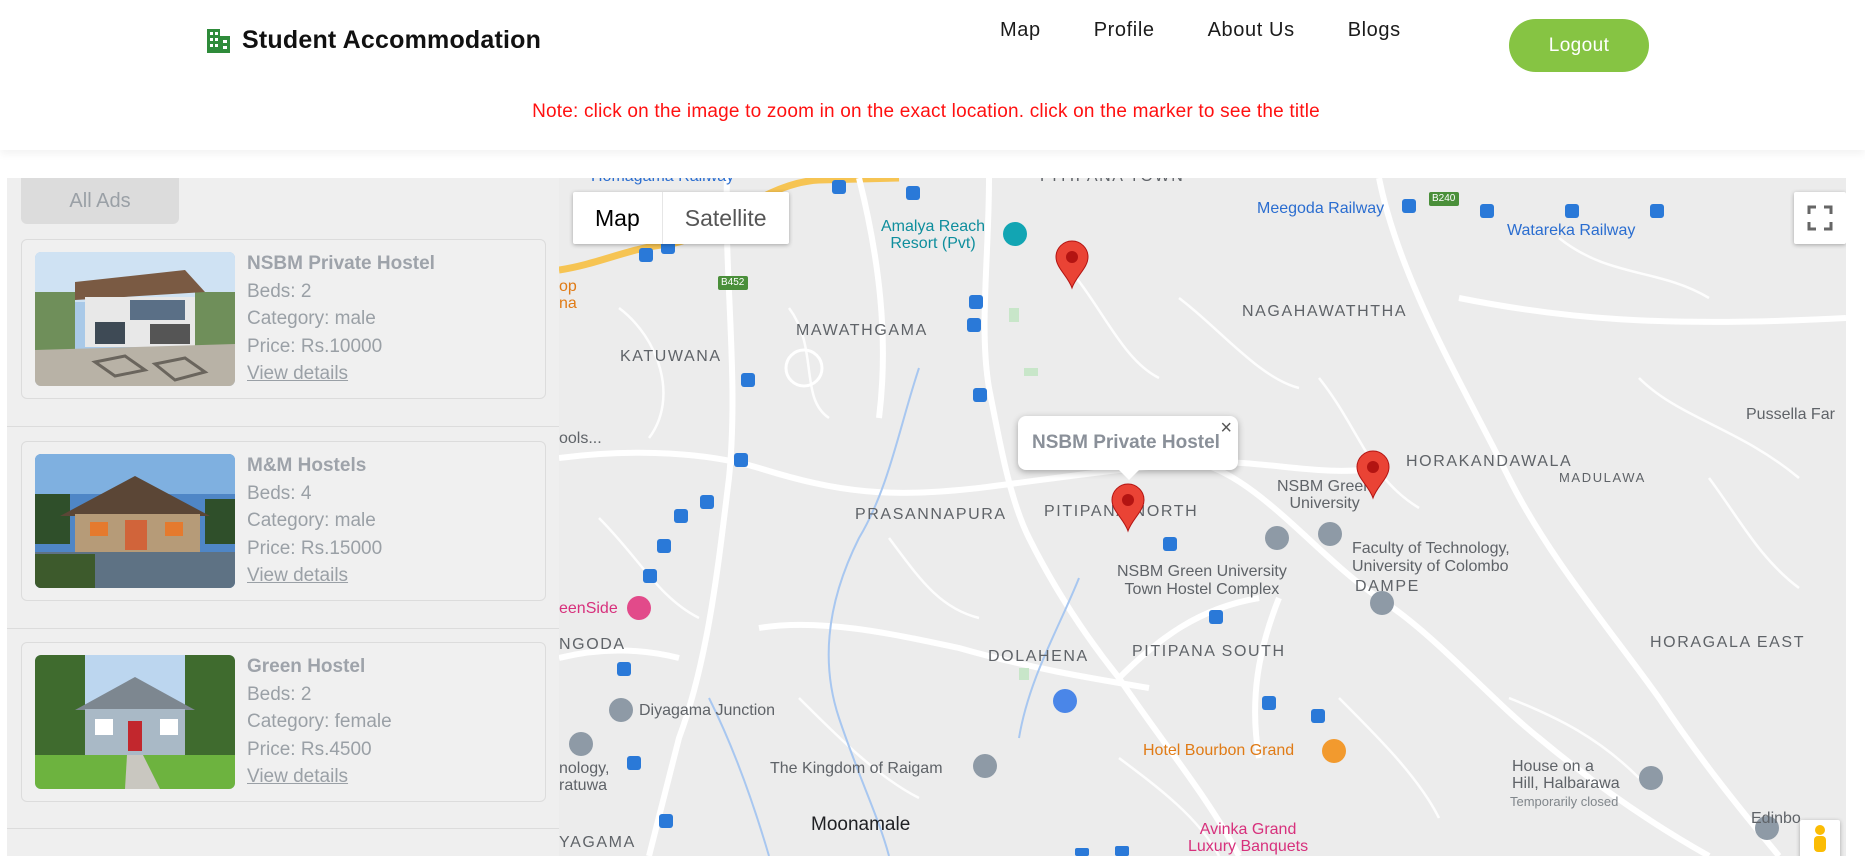  Describe the element at coordinates (1564, 801) in the screenshot. I see `poi-closed-label: Temporarily closed` at that location.